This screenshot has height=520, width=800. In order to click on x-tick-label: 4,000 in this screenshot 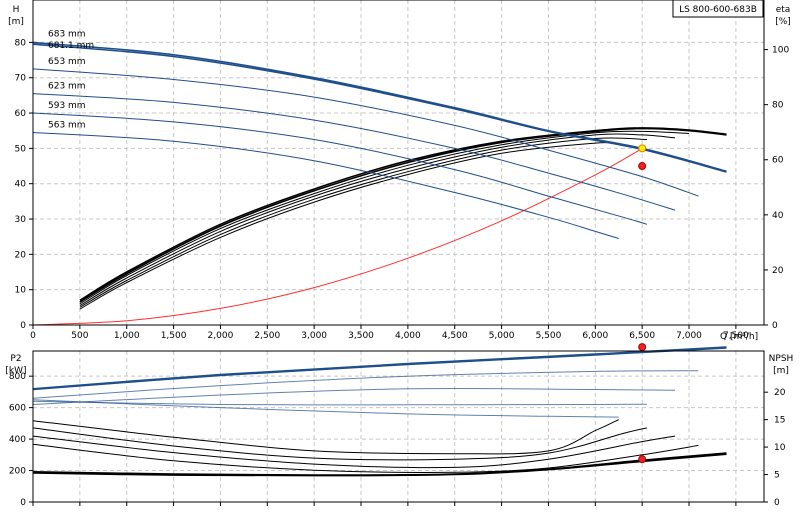, I will do `click(408, 336)`.